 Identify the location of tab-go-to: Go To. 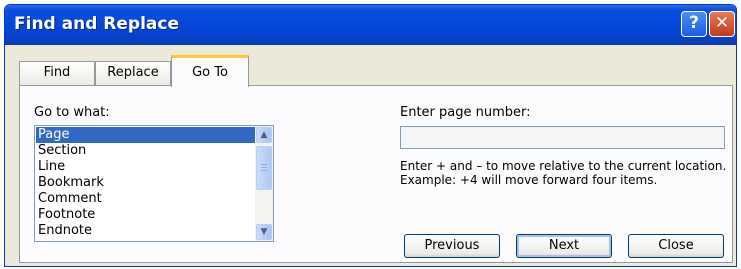
(210, 71).